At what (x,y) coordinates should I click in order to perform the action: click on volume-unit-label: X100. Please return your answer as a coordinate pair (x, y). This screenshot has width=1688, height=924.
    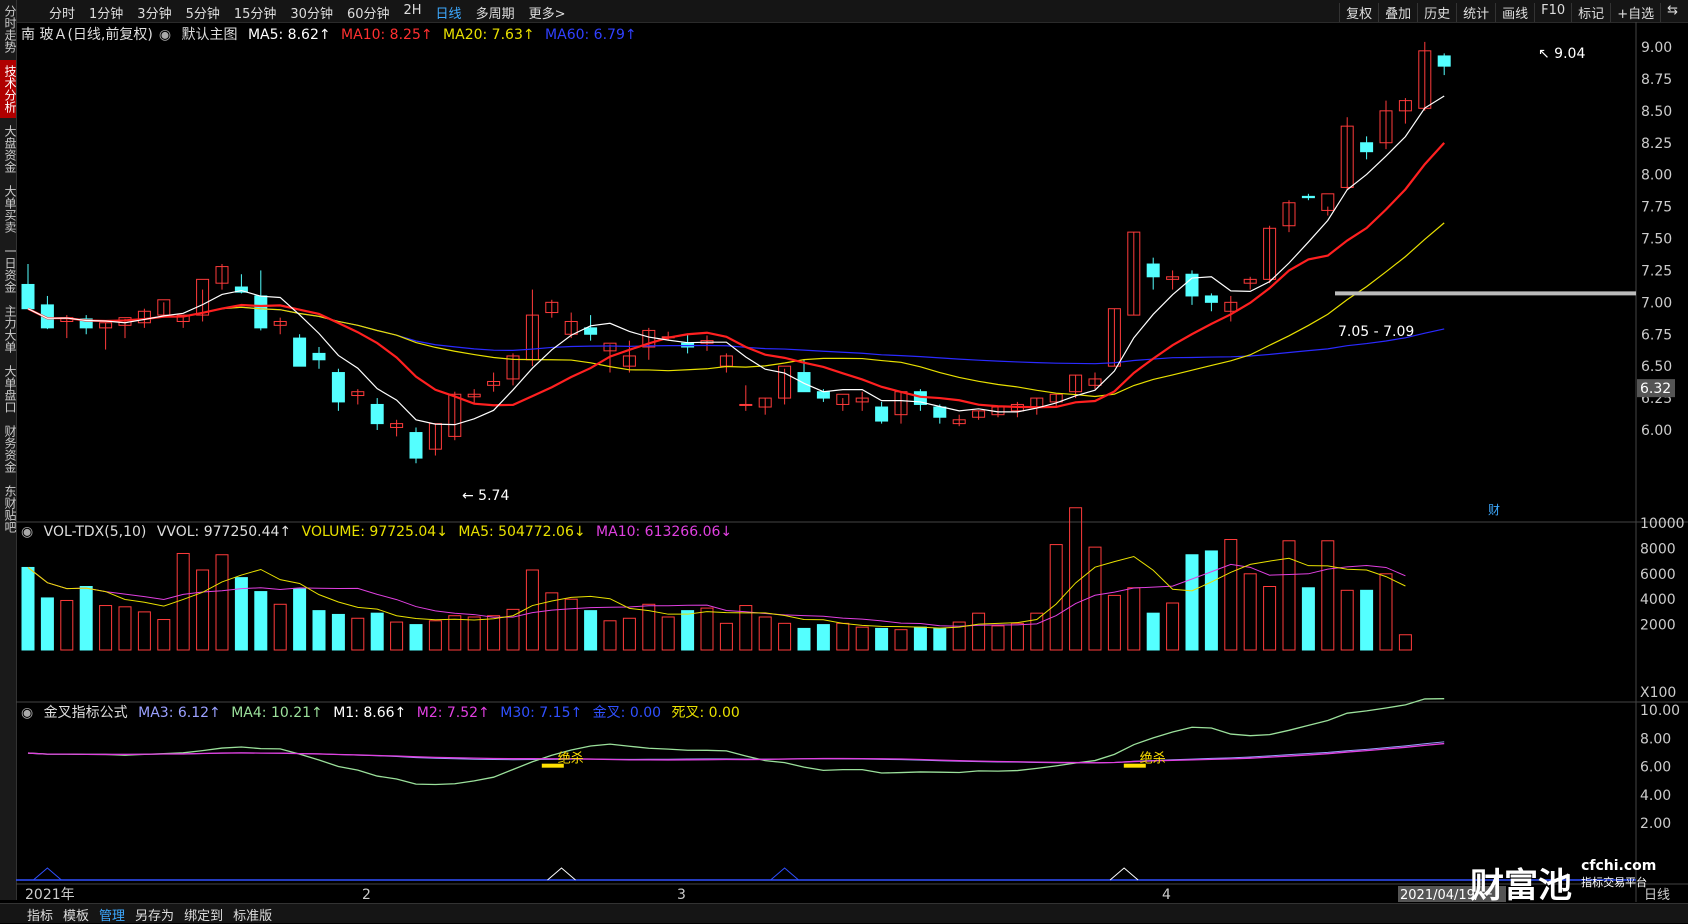
    Looking at the image, I should click on (1658, 693).